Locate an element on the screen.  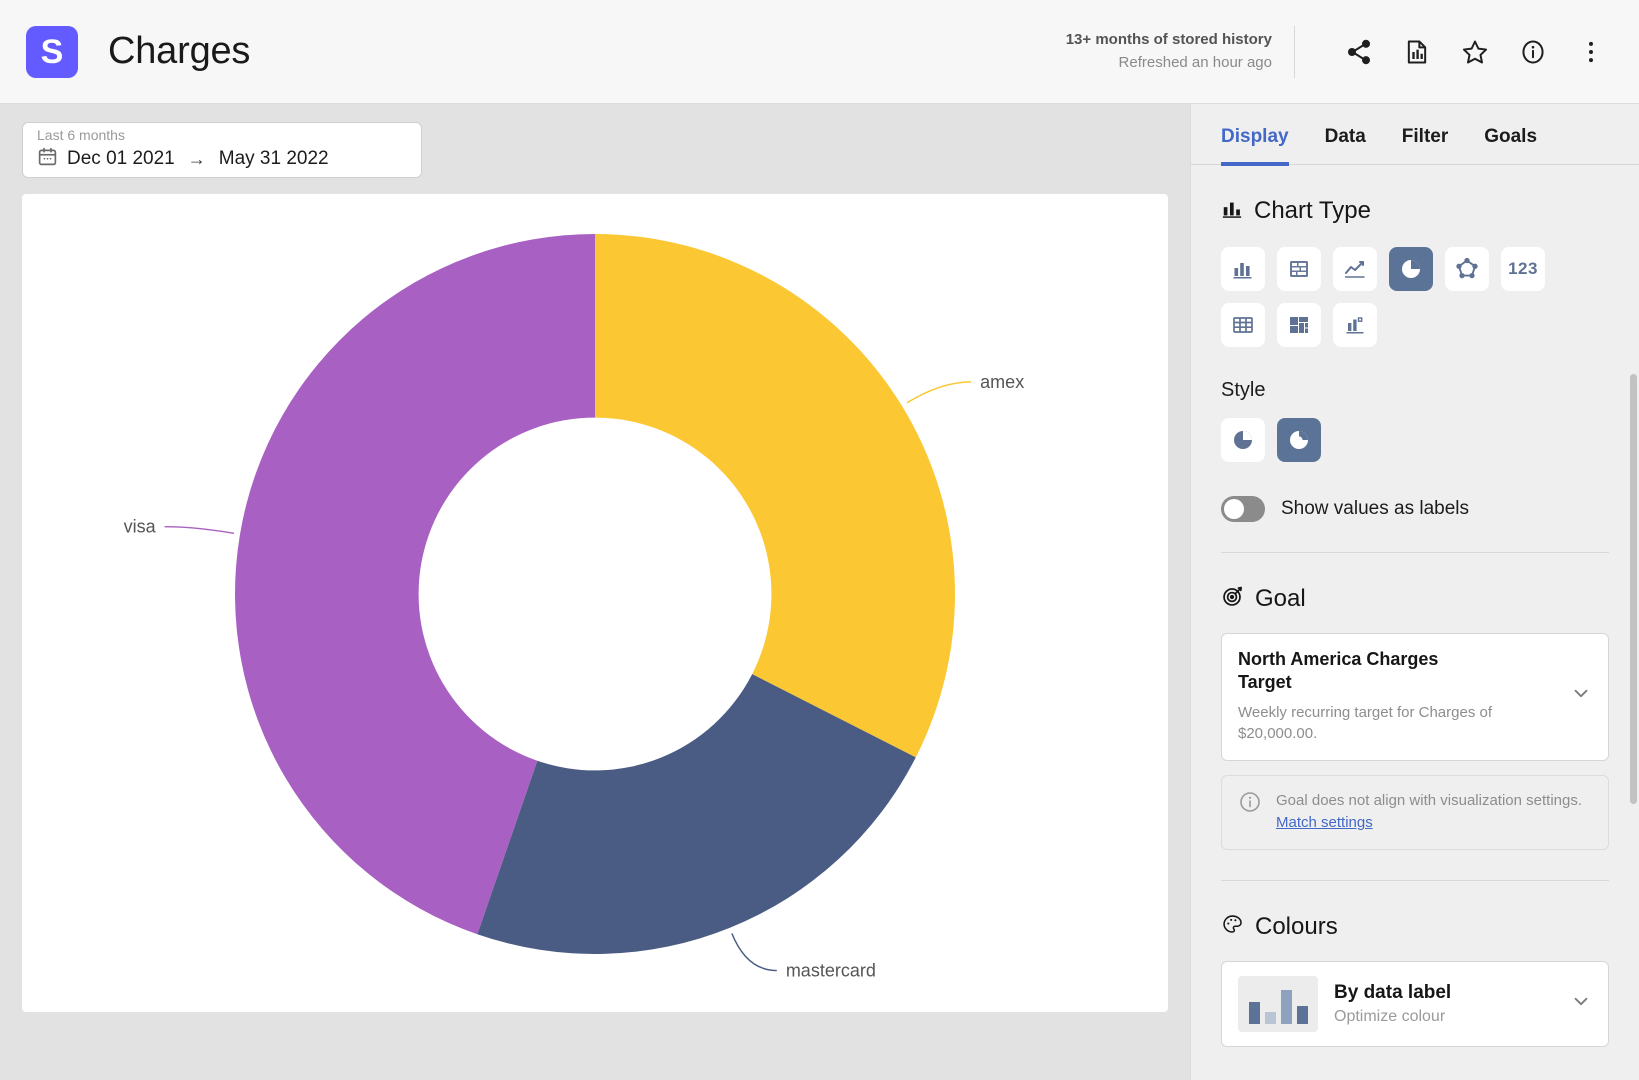
colour-preview-icon is located at coordinates (1278, 1003).